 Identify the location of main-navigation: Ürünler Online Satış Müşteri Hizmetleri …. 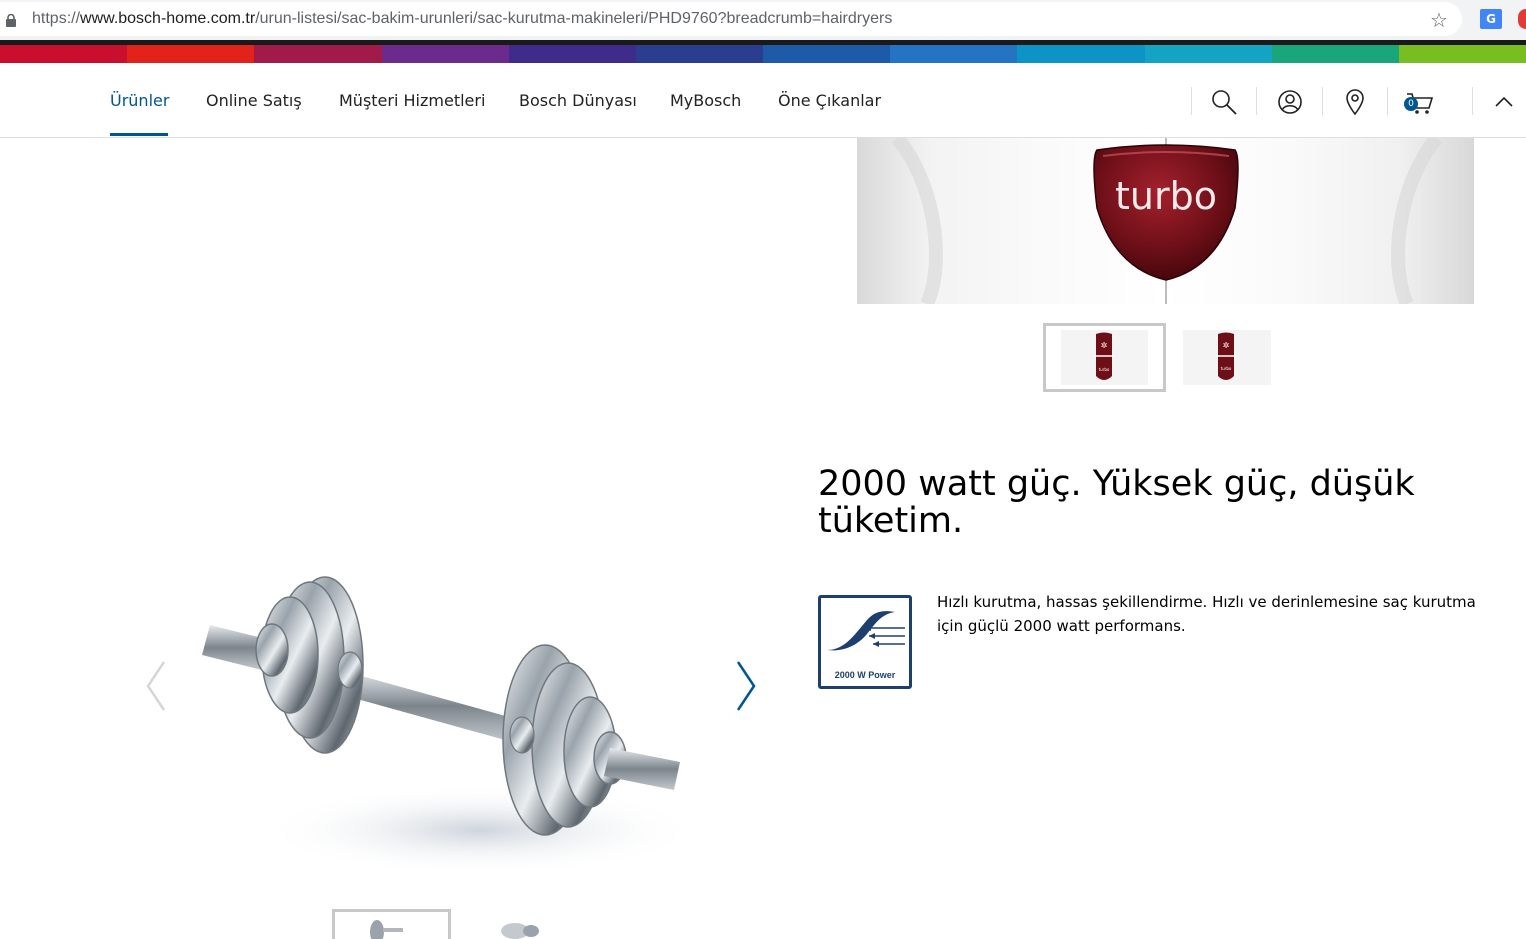
(763, 100).